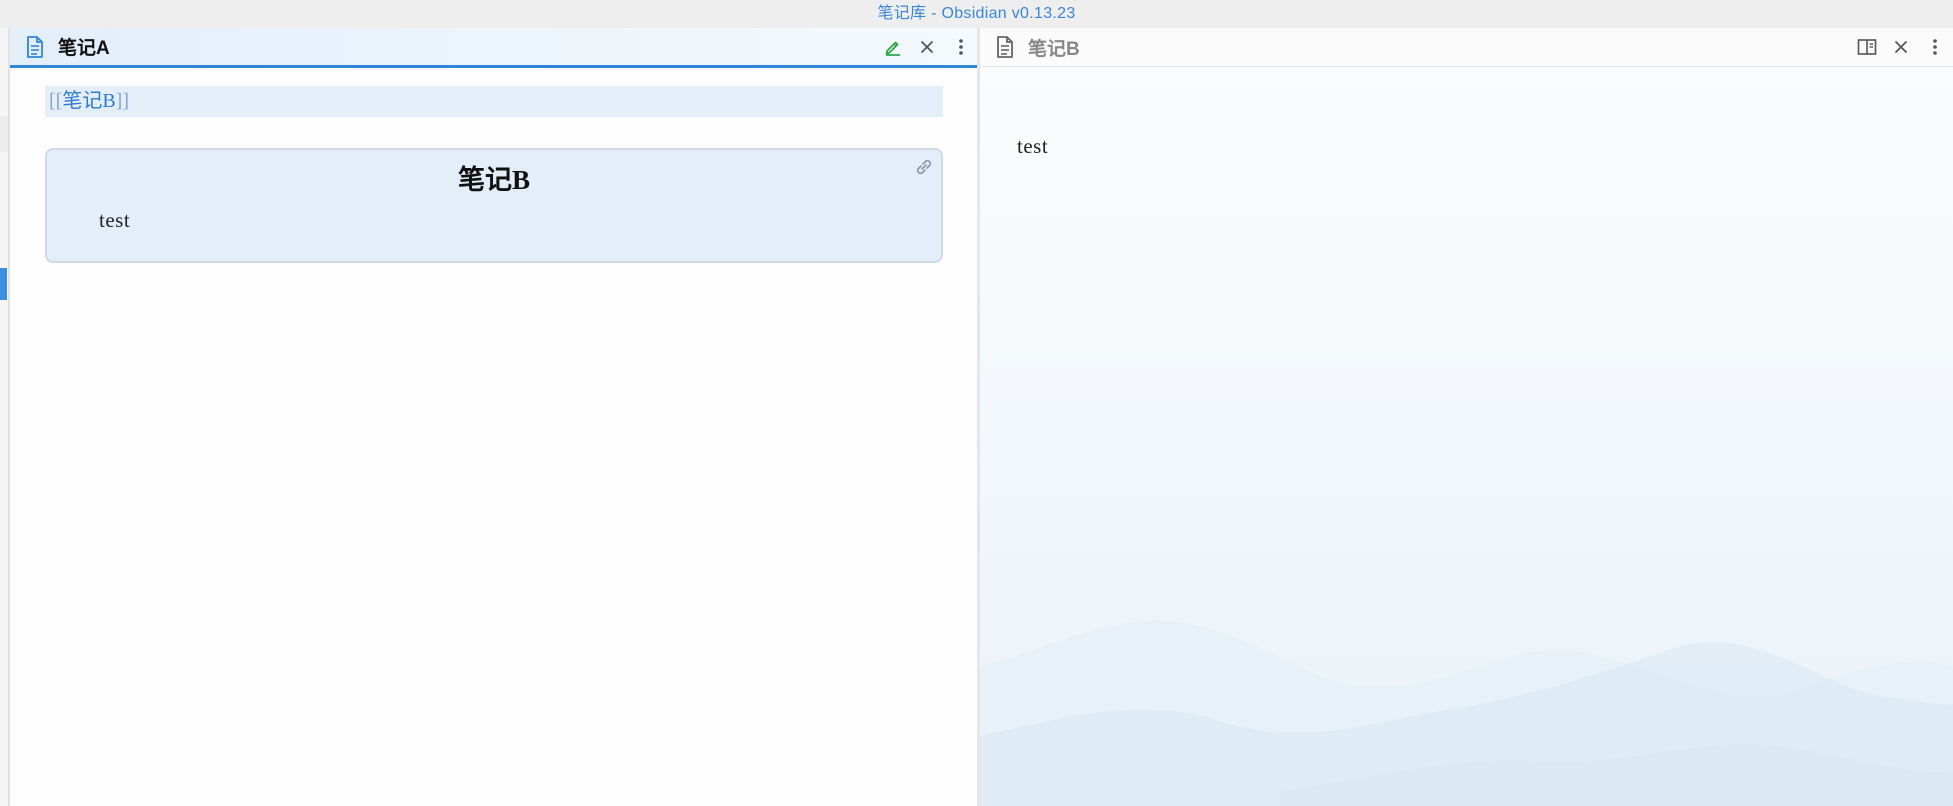 Image resolution: width=1953 pixels, height=806 pixels. Describe the element at coordinates (84, 46) in the screenshot. I see `tab-title: 笔记A` at that location.